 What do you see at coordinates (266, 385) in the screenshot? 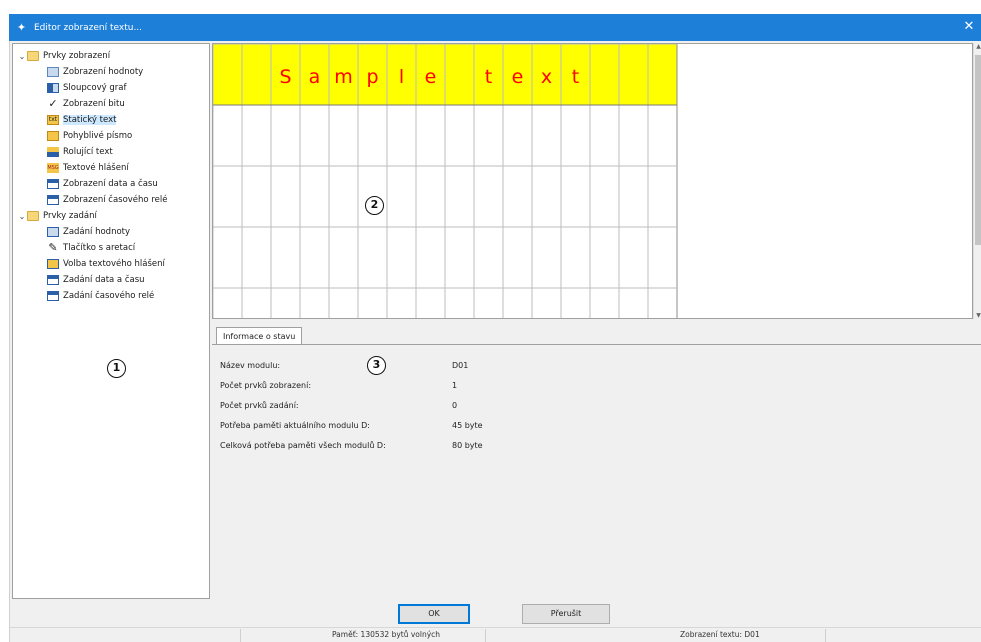
I see `info-label-display-count: Počet prvků zobrazení:` at bounding box center [266, 385].